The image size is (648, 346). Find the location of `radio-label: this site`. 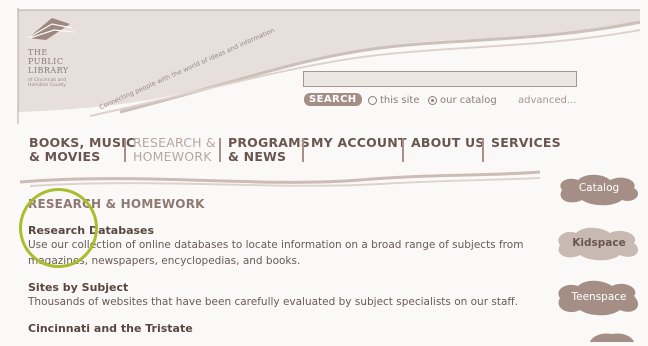

radio-label: this site is located at coordinates (400, 100).